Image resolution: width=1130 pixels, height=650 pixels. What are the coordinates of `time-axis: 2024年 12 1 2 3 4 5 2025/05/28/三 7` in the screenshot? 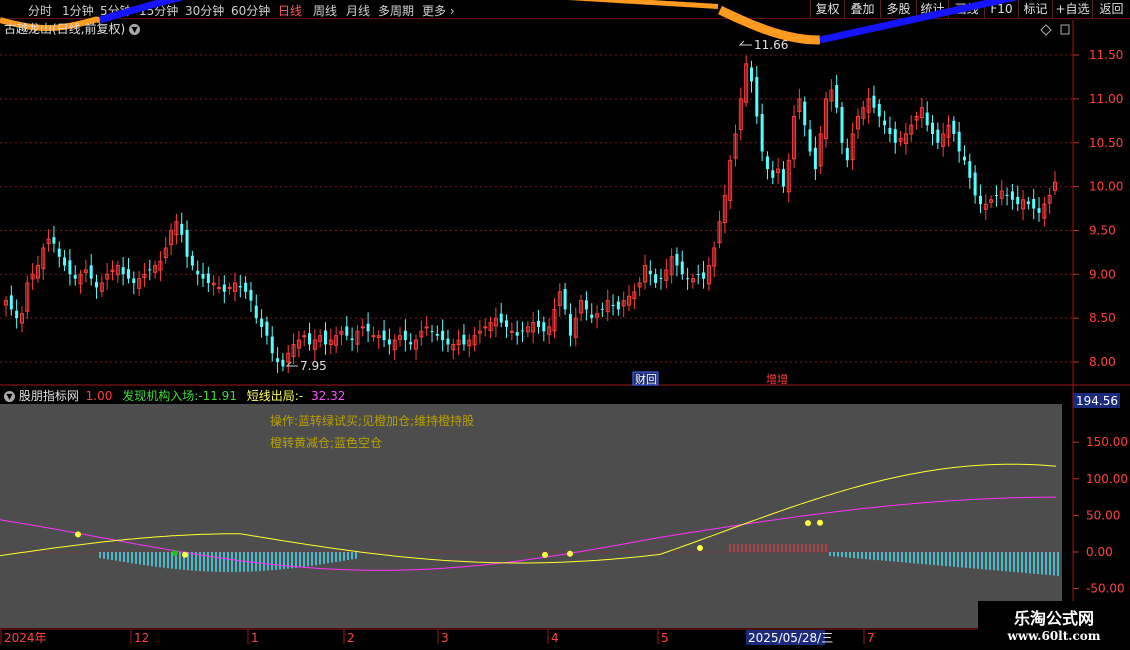 It's located at (536, 636).